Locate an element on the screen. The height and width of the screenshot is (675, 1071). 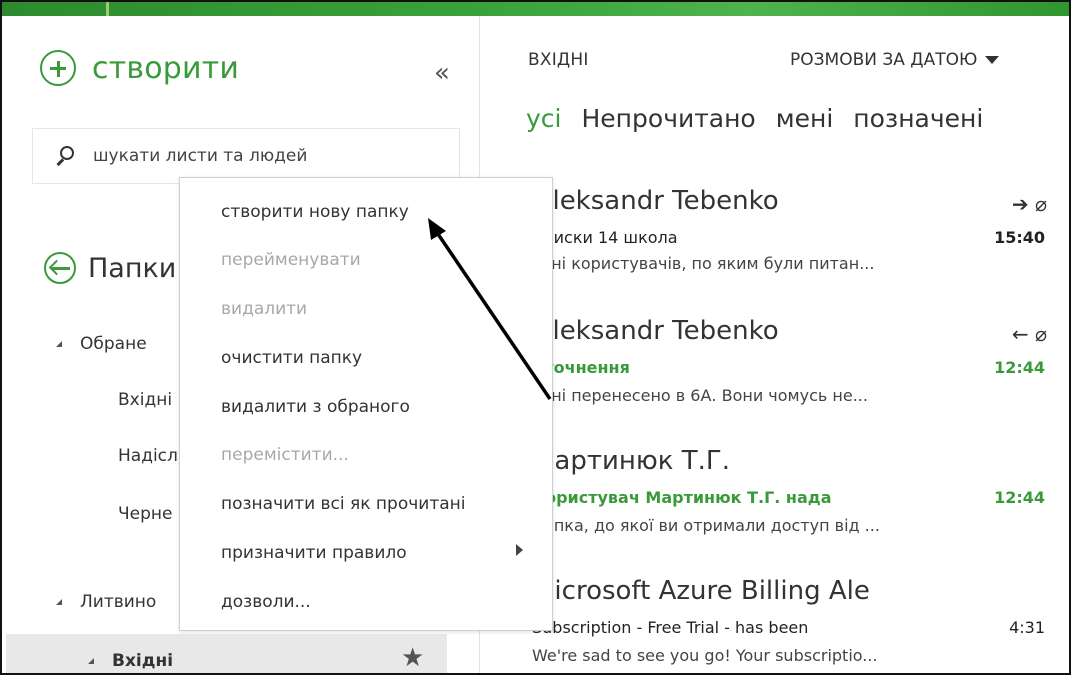
top-accent-bar is located at coordinates (535, 9).